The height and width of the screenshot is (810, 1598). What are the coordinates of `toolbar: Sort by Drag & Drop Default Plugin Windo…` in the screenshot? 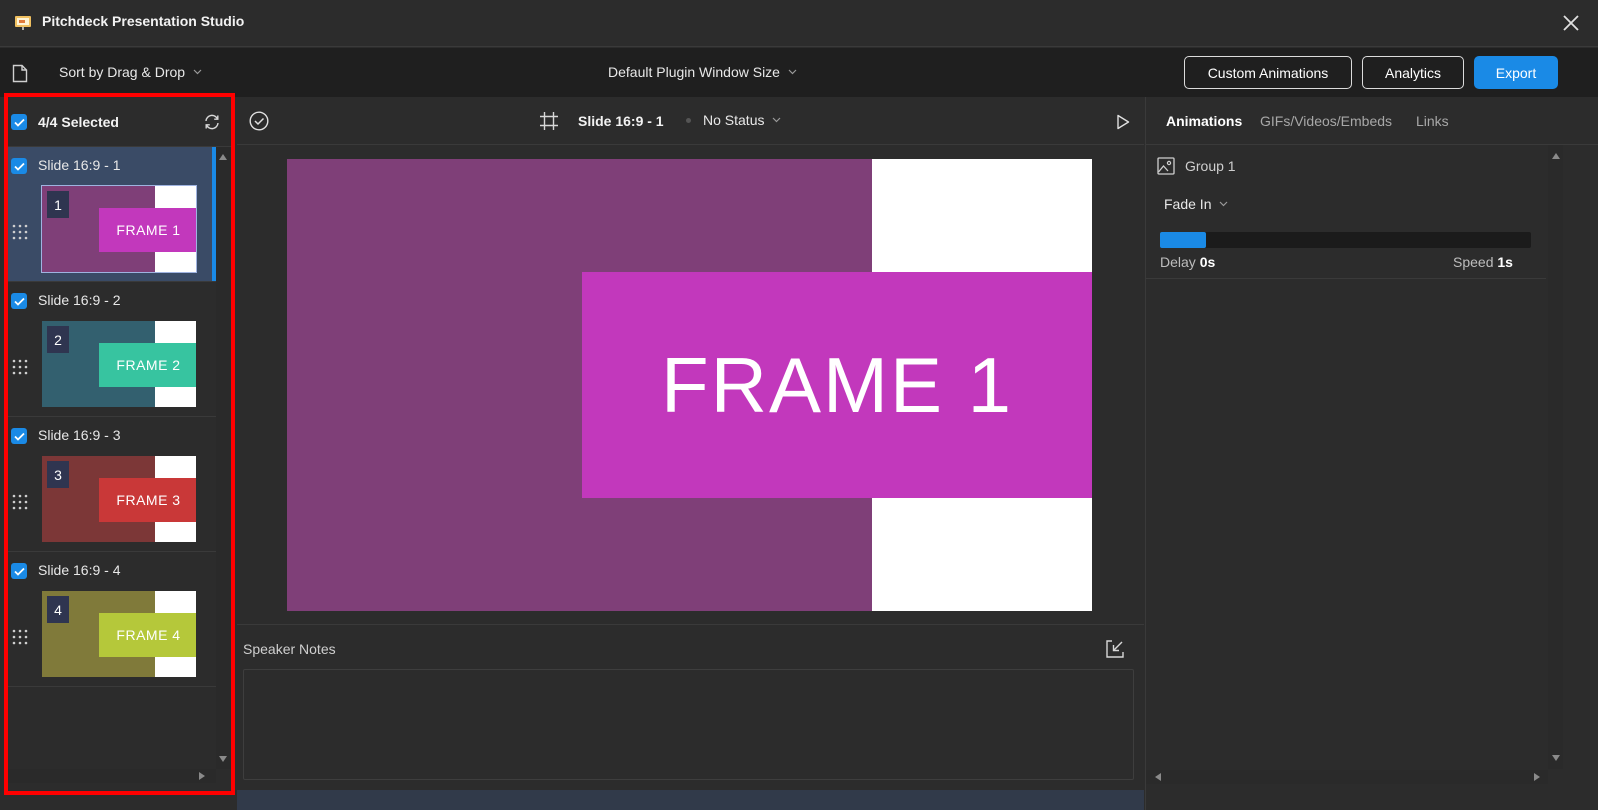 It's located at (799, 72).